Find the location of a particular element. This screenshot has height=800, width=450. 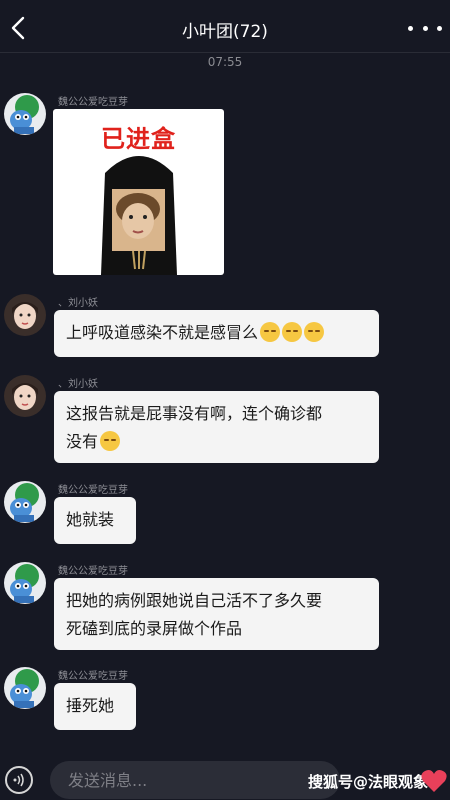

message-bubble: 这报告就是屁事没有啊，连个确诊都 没有 is located at coordinates (216, 427).